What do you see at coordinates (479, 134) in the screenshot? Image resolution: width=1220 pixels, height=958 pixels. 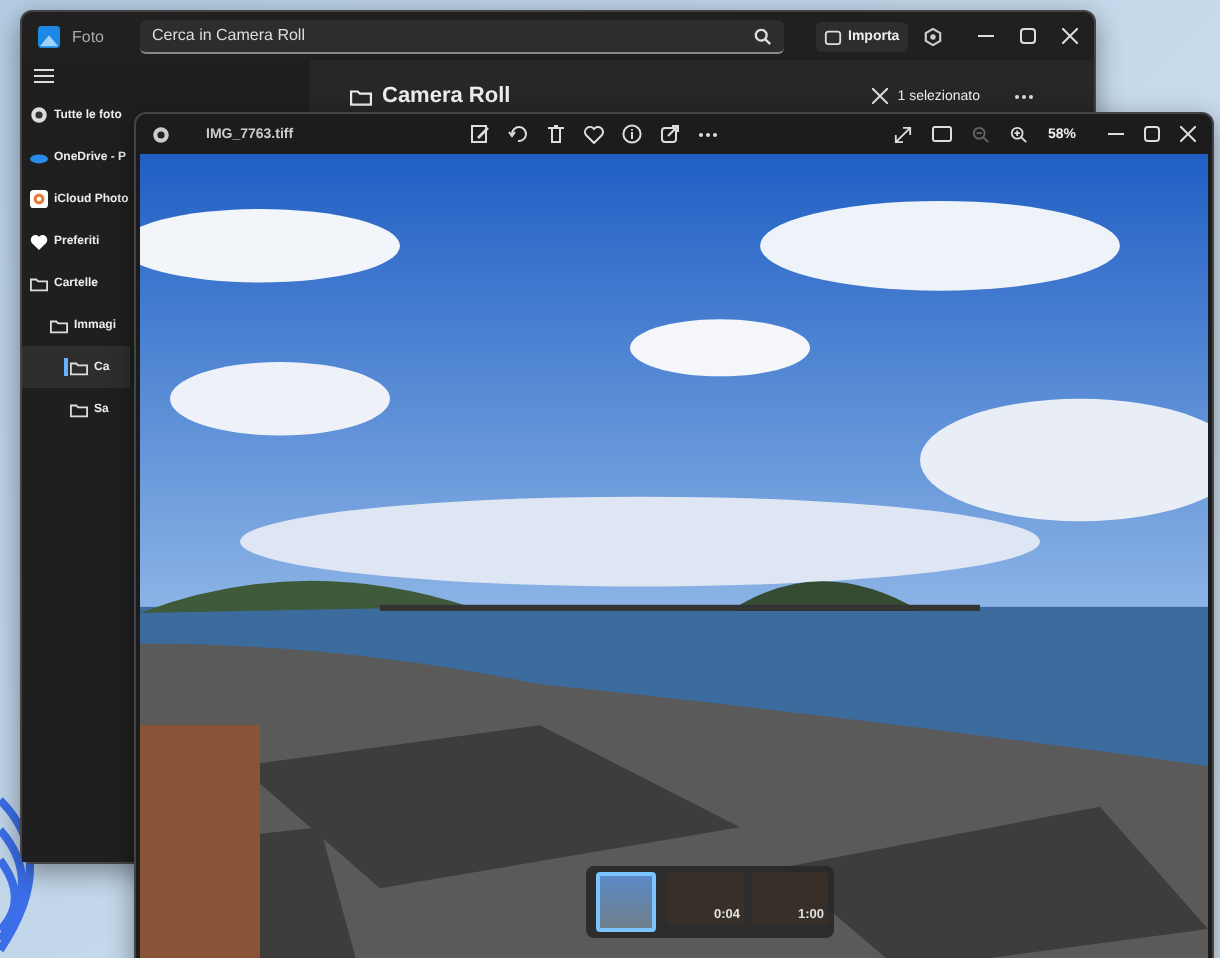 I see `edit-icon` at bounding box center [479, 134].